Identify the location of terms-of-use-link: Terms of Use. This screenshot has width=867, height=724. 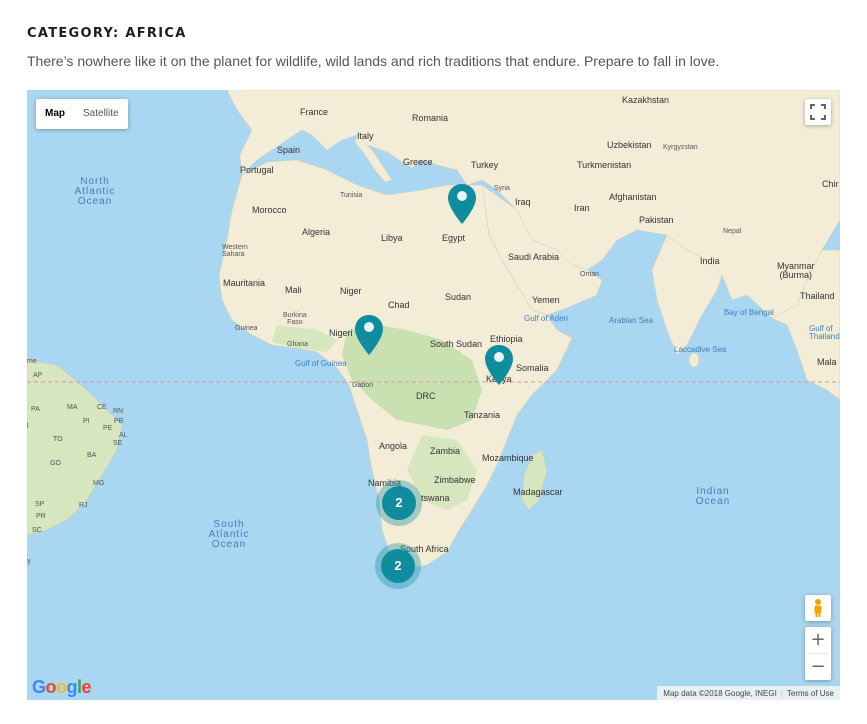
(810, 693).